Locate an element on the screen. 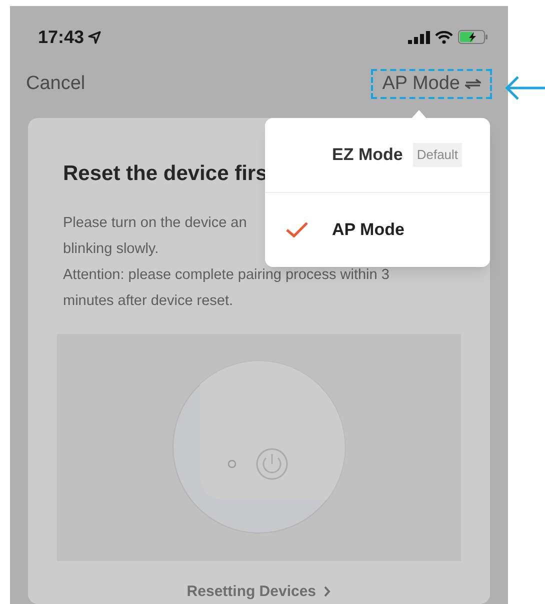 This screenshot has width=545, height=604. default-badge: Default is located at coordinates (437, 155).